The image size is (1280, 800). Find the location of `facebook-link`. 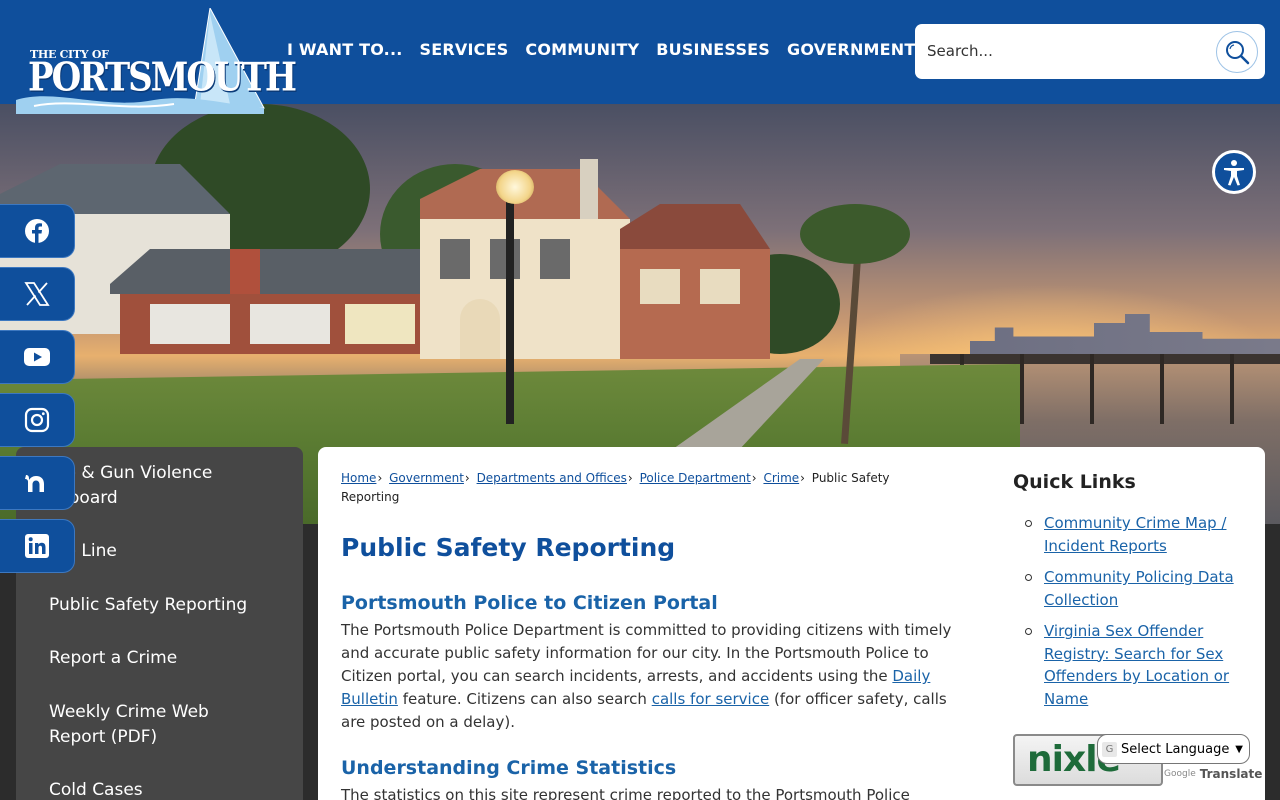

facebook-link is located at coordinates (37, 231).